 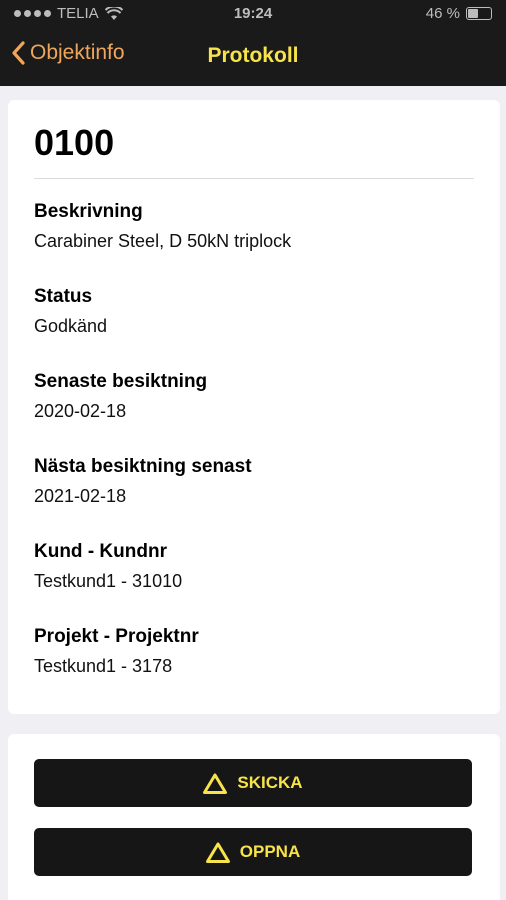 I want to click on field-label: Beskrivning, so click(x=88, y=211).